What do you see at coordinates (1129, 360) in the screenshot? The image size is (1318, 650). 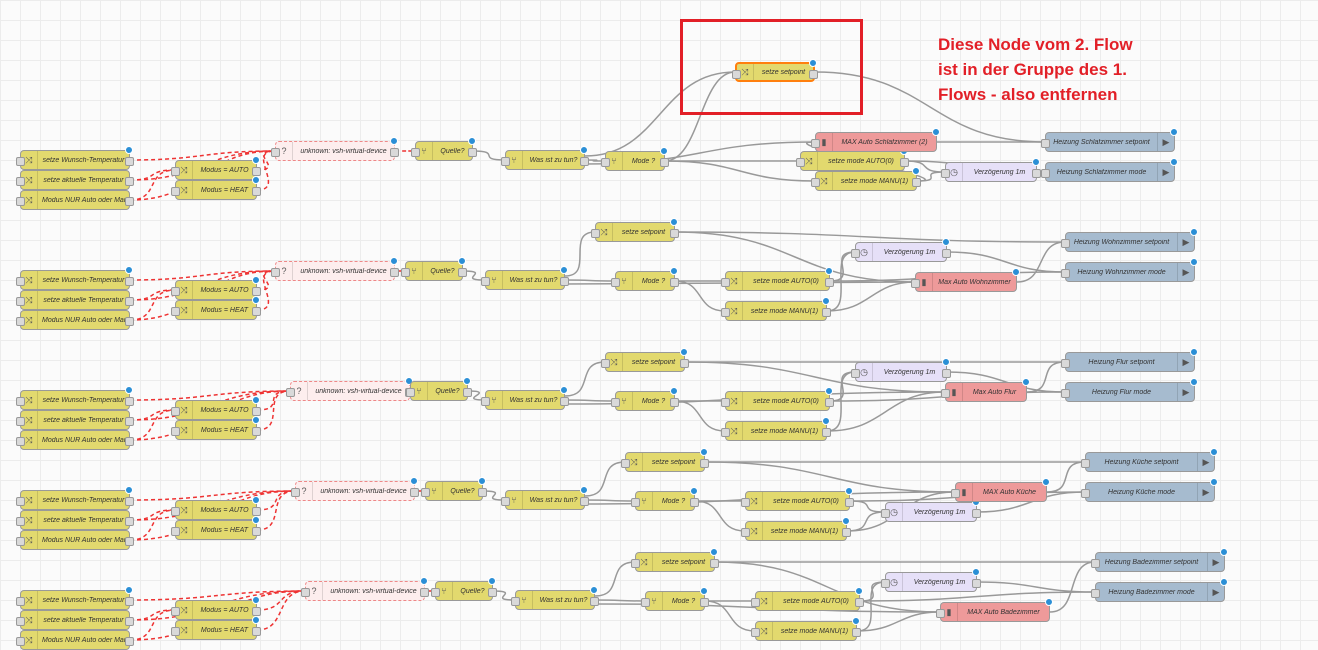 I see `link-out-node: Heizung Flur setpoint ▶` at bounding box center [1129, 360].